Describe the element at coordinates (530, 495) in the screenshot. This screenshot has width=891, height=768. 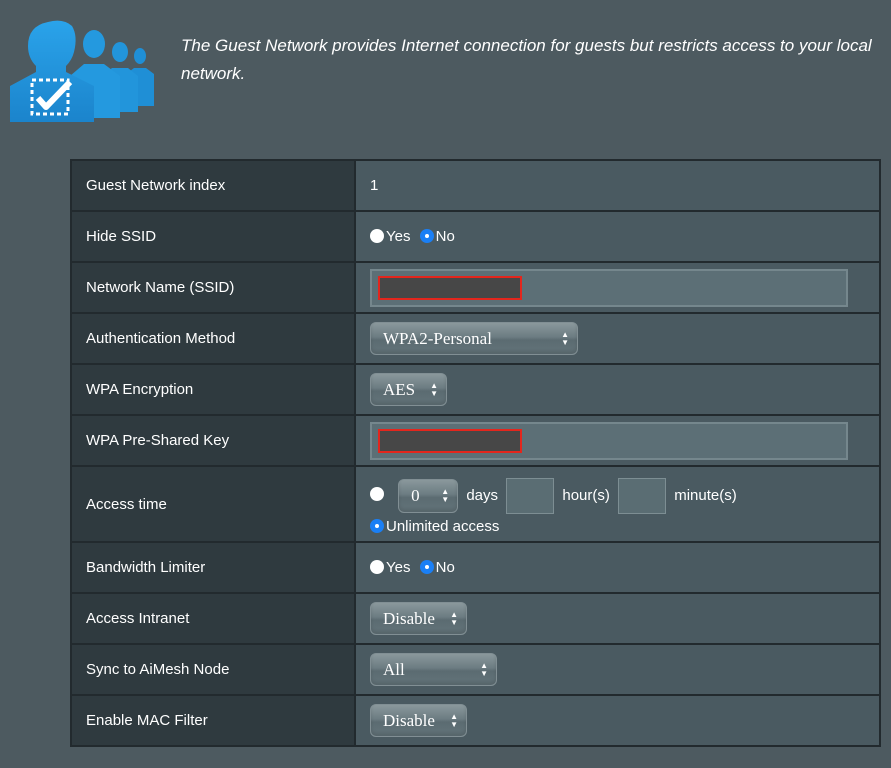
I see `access-hours-input` at that location.